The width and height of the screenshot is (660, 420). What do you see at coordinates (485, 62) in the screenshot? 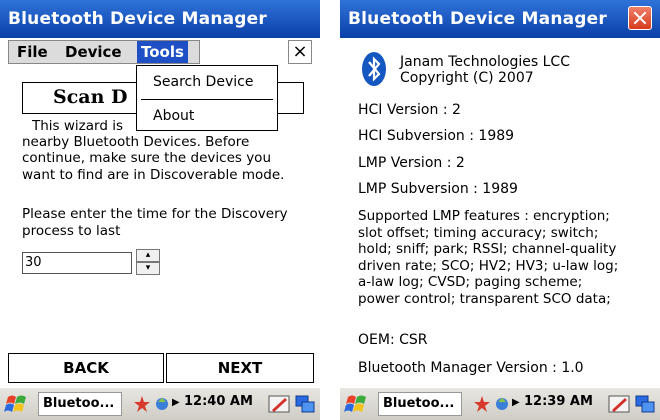
I see `company-name: Janam Technologies LCC` at bounding box center [485, 62].